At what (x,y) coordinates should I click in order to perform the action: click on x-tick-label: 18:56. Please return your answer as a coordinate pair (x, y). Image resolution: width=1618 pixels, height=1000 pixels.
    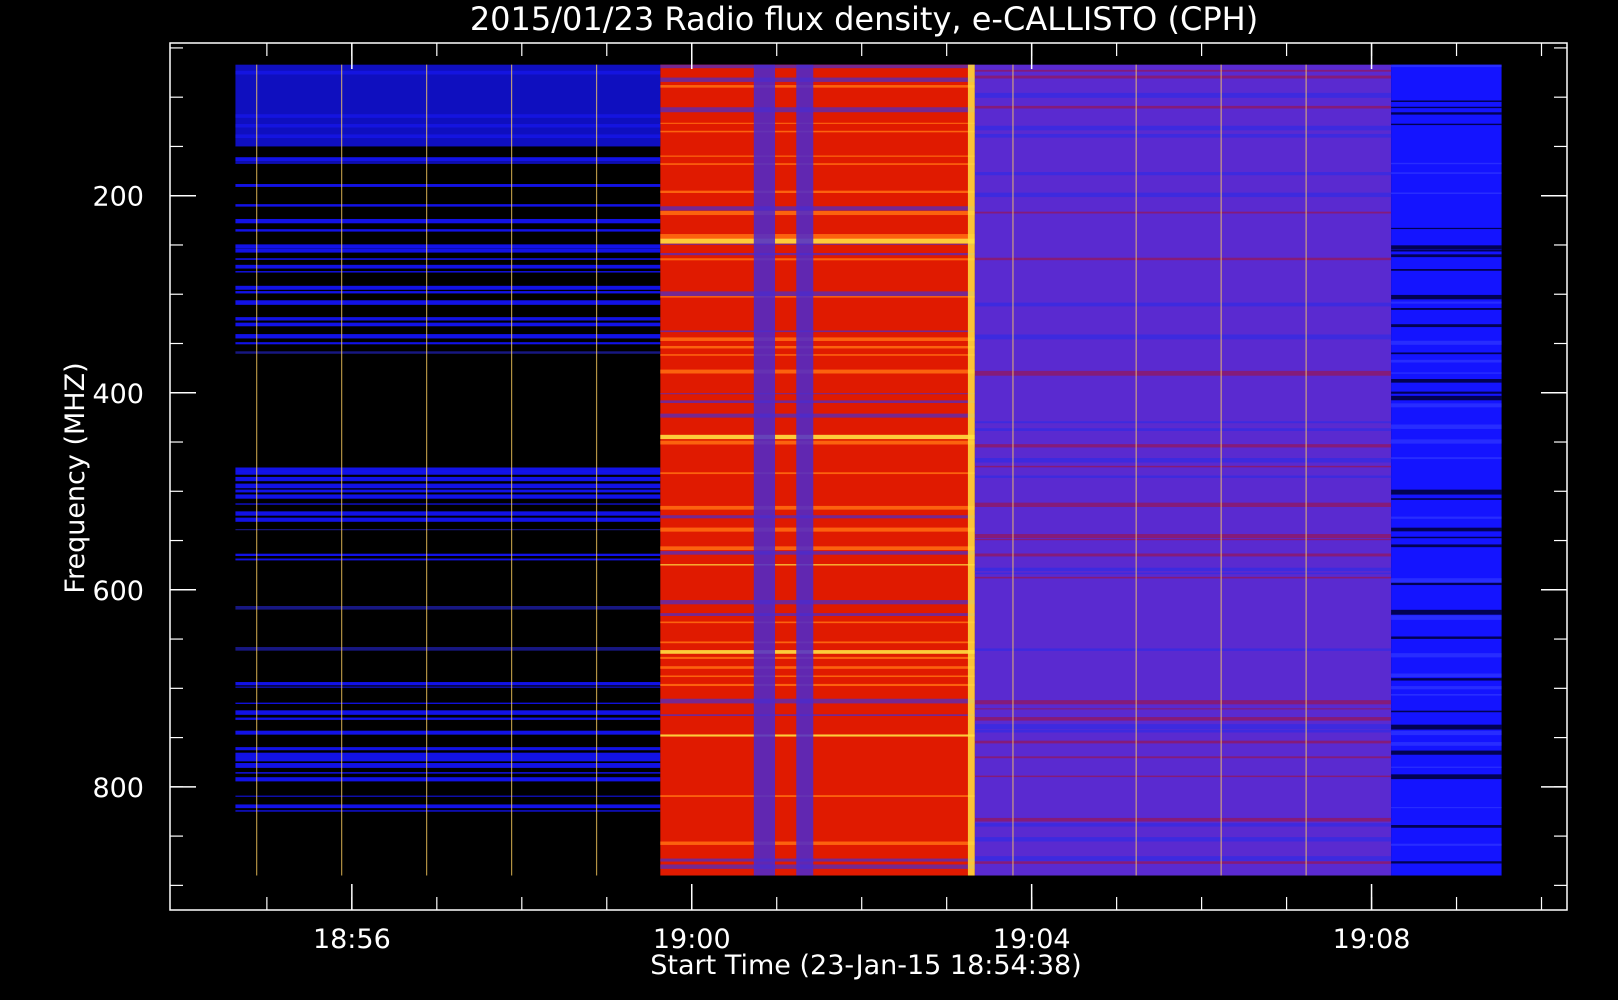
    Looking at the image, I should click on (352, 939).